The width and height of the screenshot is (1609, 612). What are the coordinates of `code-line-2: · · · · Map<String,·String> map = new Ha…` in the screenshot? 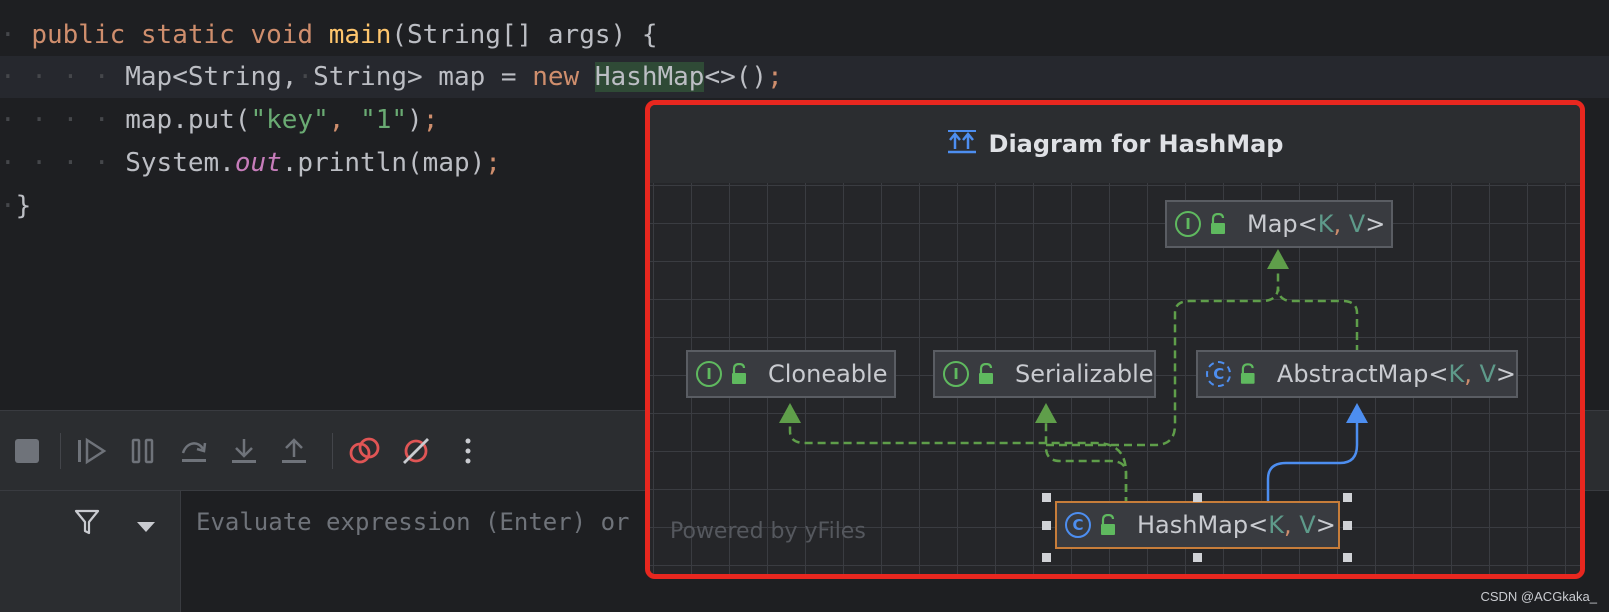 It's located at (804, 77).